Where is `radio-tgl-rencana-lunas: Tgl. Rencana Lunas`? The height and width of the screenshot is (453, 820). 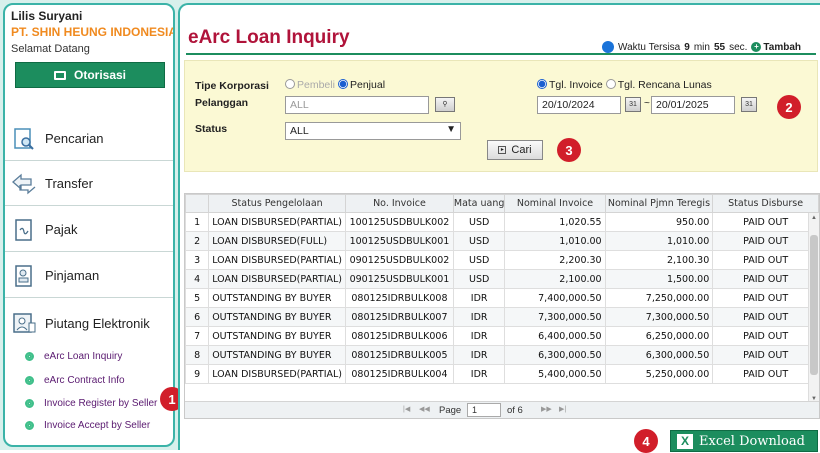
radio-tgl-rencana-lunas: Tgl. Rencana Lunas is located at coordinates (658, 85).